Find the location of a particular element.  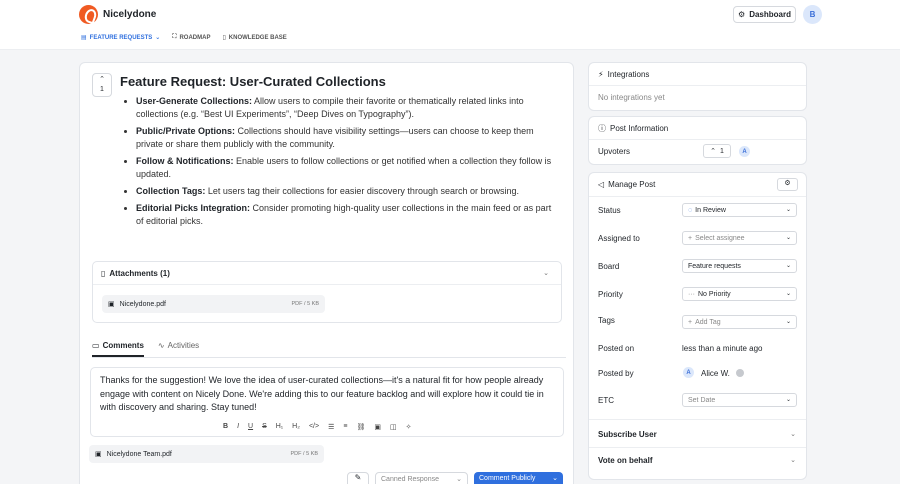

assigned-label: Assigned to is located at coordinates (619, 238).